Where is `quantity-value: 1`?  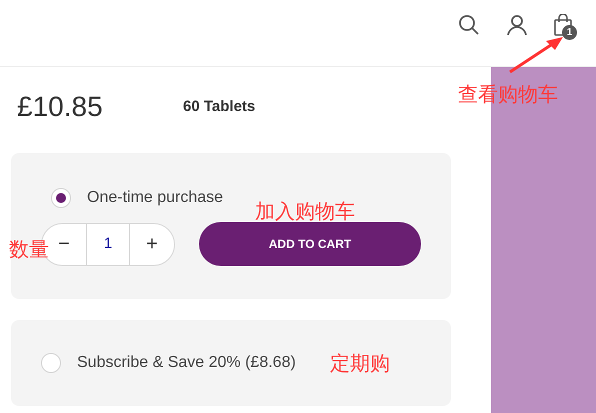
quantity-value: 1 is located at coordinates (108, 244).